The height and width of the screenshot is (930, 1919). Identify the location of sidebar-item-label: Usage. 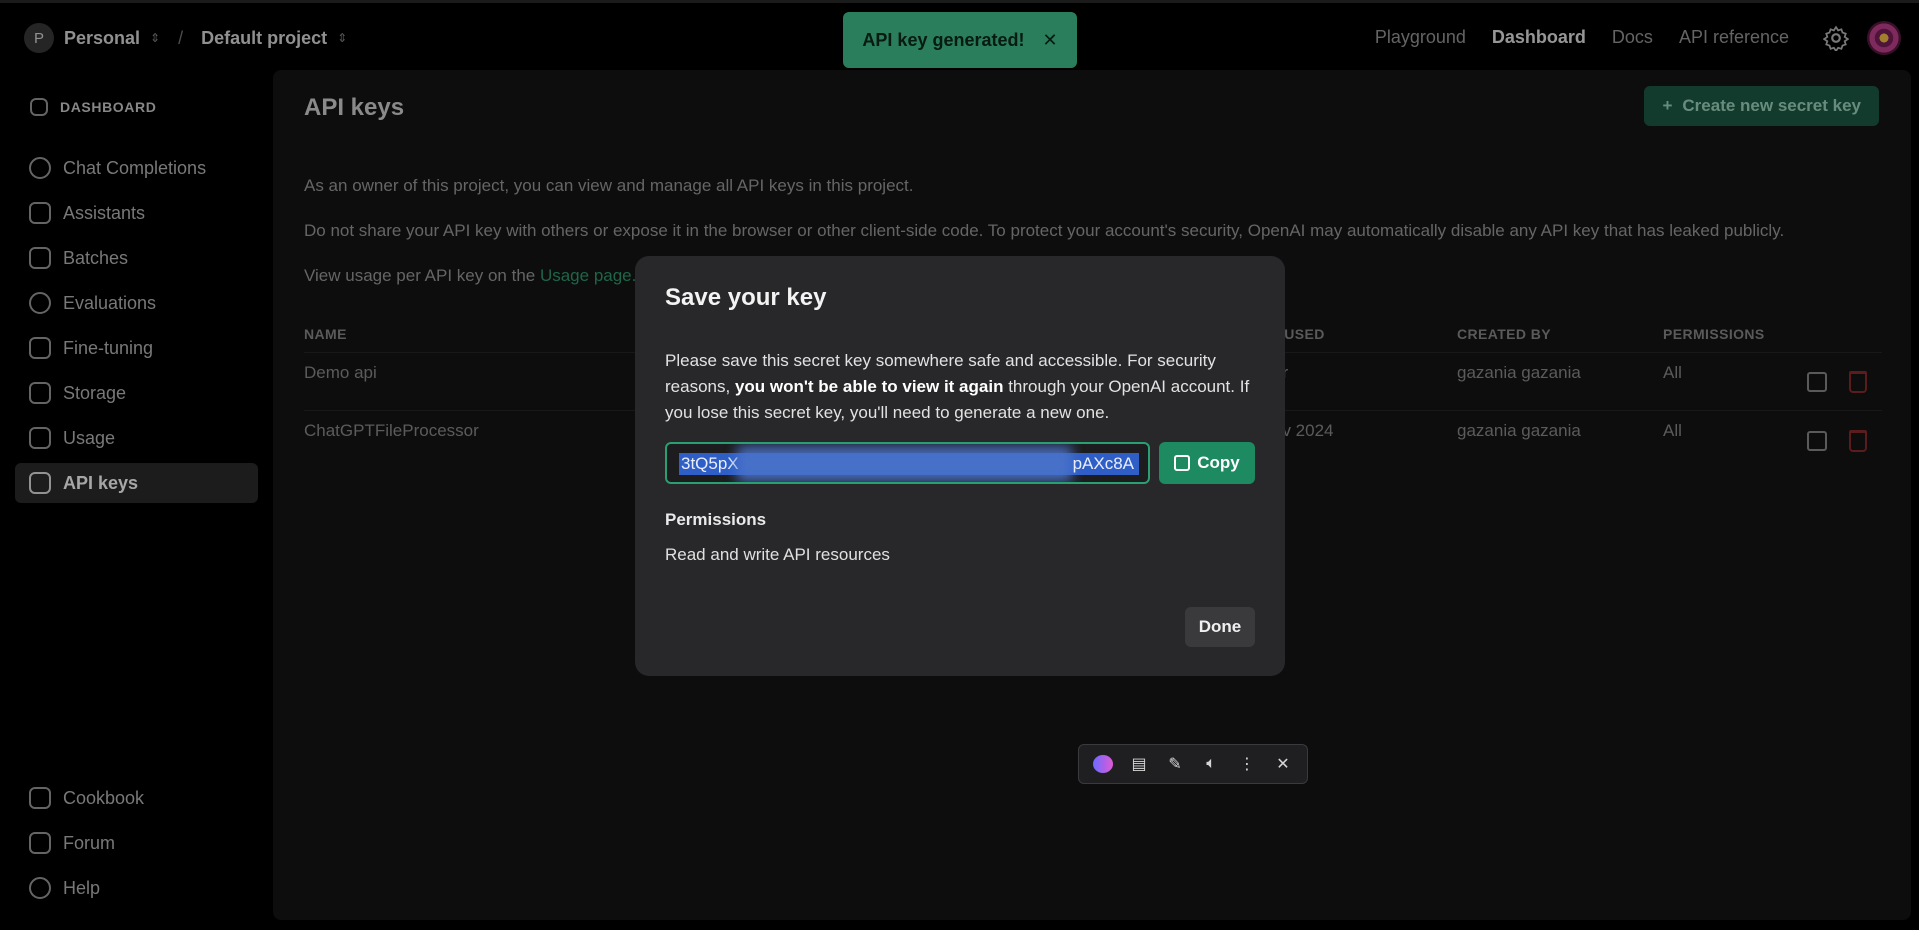
(89, 437).